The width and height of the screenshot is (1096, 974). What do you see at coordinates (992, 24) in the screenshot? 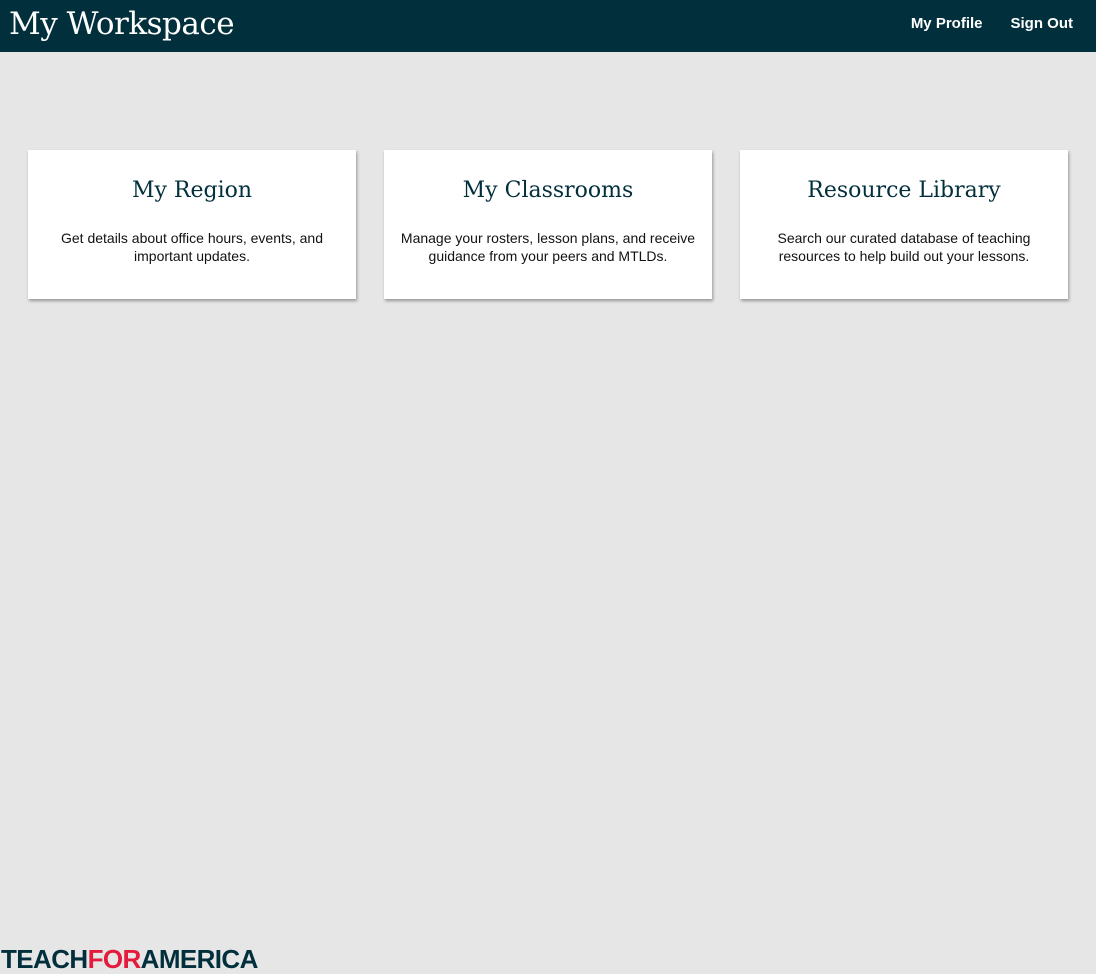
I see `header-nav: My Profile Sign Out` at bounding box center [992, 24].